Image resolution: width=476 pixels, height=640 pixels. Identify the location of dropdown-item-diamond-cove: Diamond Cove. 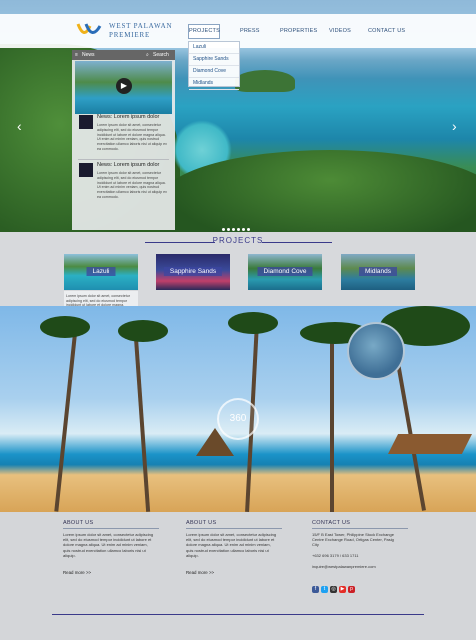
(214, 72).